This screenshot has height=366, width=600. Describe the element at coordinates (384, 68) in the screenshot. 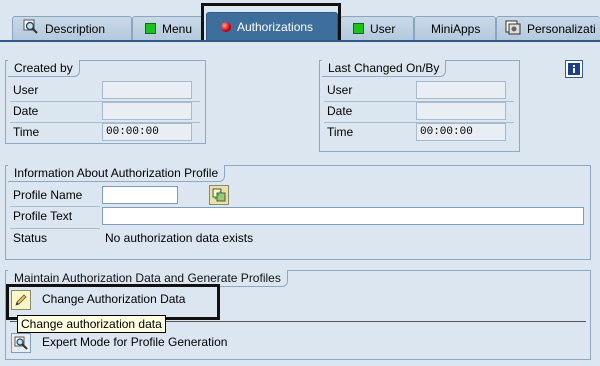

I see `last-changed-title: Last Changed On/By` at that location.